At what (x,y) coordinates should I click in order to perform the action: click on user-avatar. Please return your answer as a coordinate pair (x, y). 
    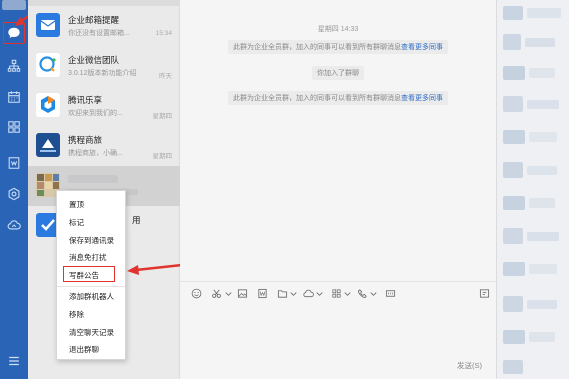
    Looking at the image, I should click on (14, 5).